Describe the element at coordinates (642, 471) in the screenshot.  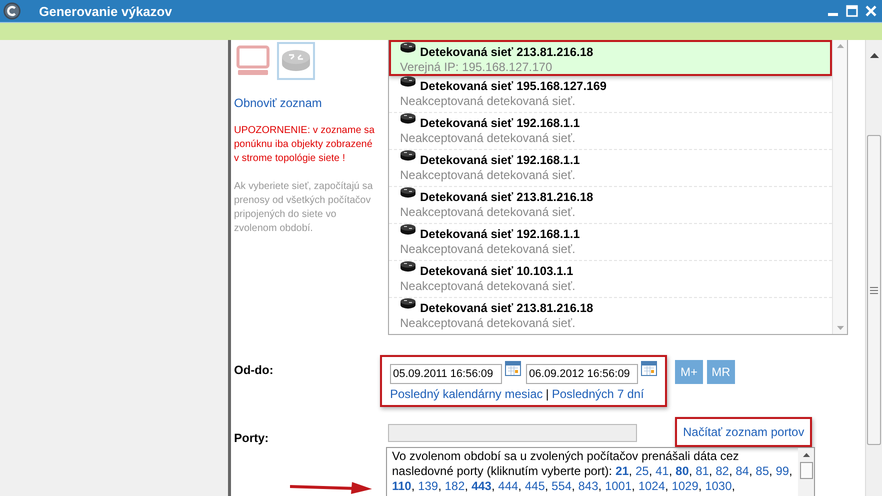
I see `port-link: 25` at that location.